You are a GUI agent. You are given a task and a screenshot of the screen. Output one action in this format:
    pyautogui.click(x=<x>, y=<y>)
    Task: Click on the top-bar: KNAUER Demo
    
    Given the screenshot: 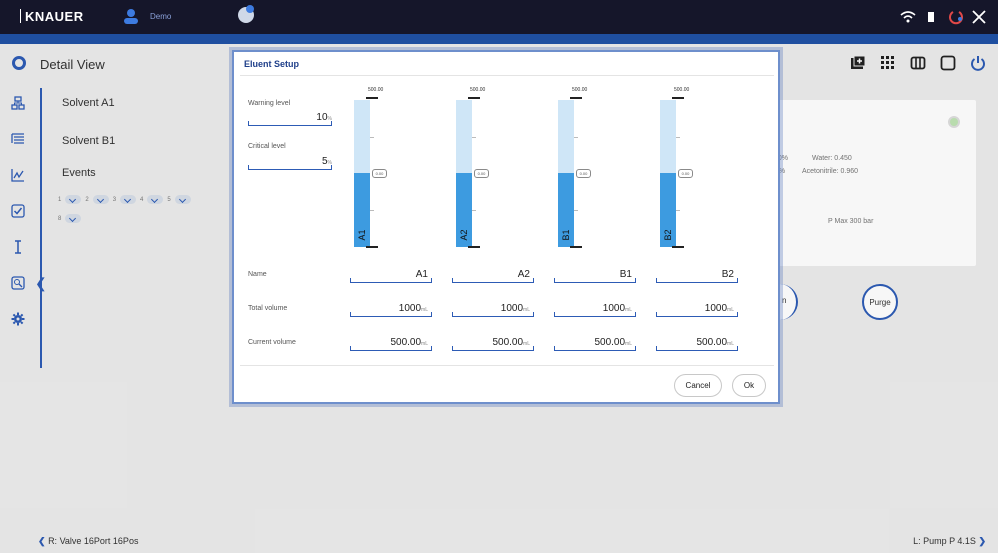 What is the action you would take?
    pyautogui.click(x=499, y=17)
    